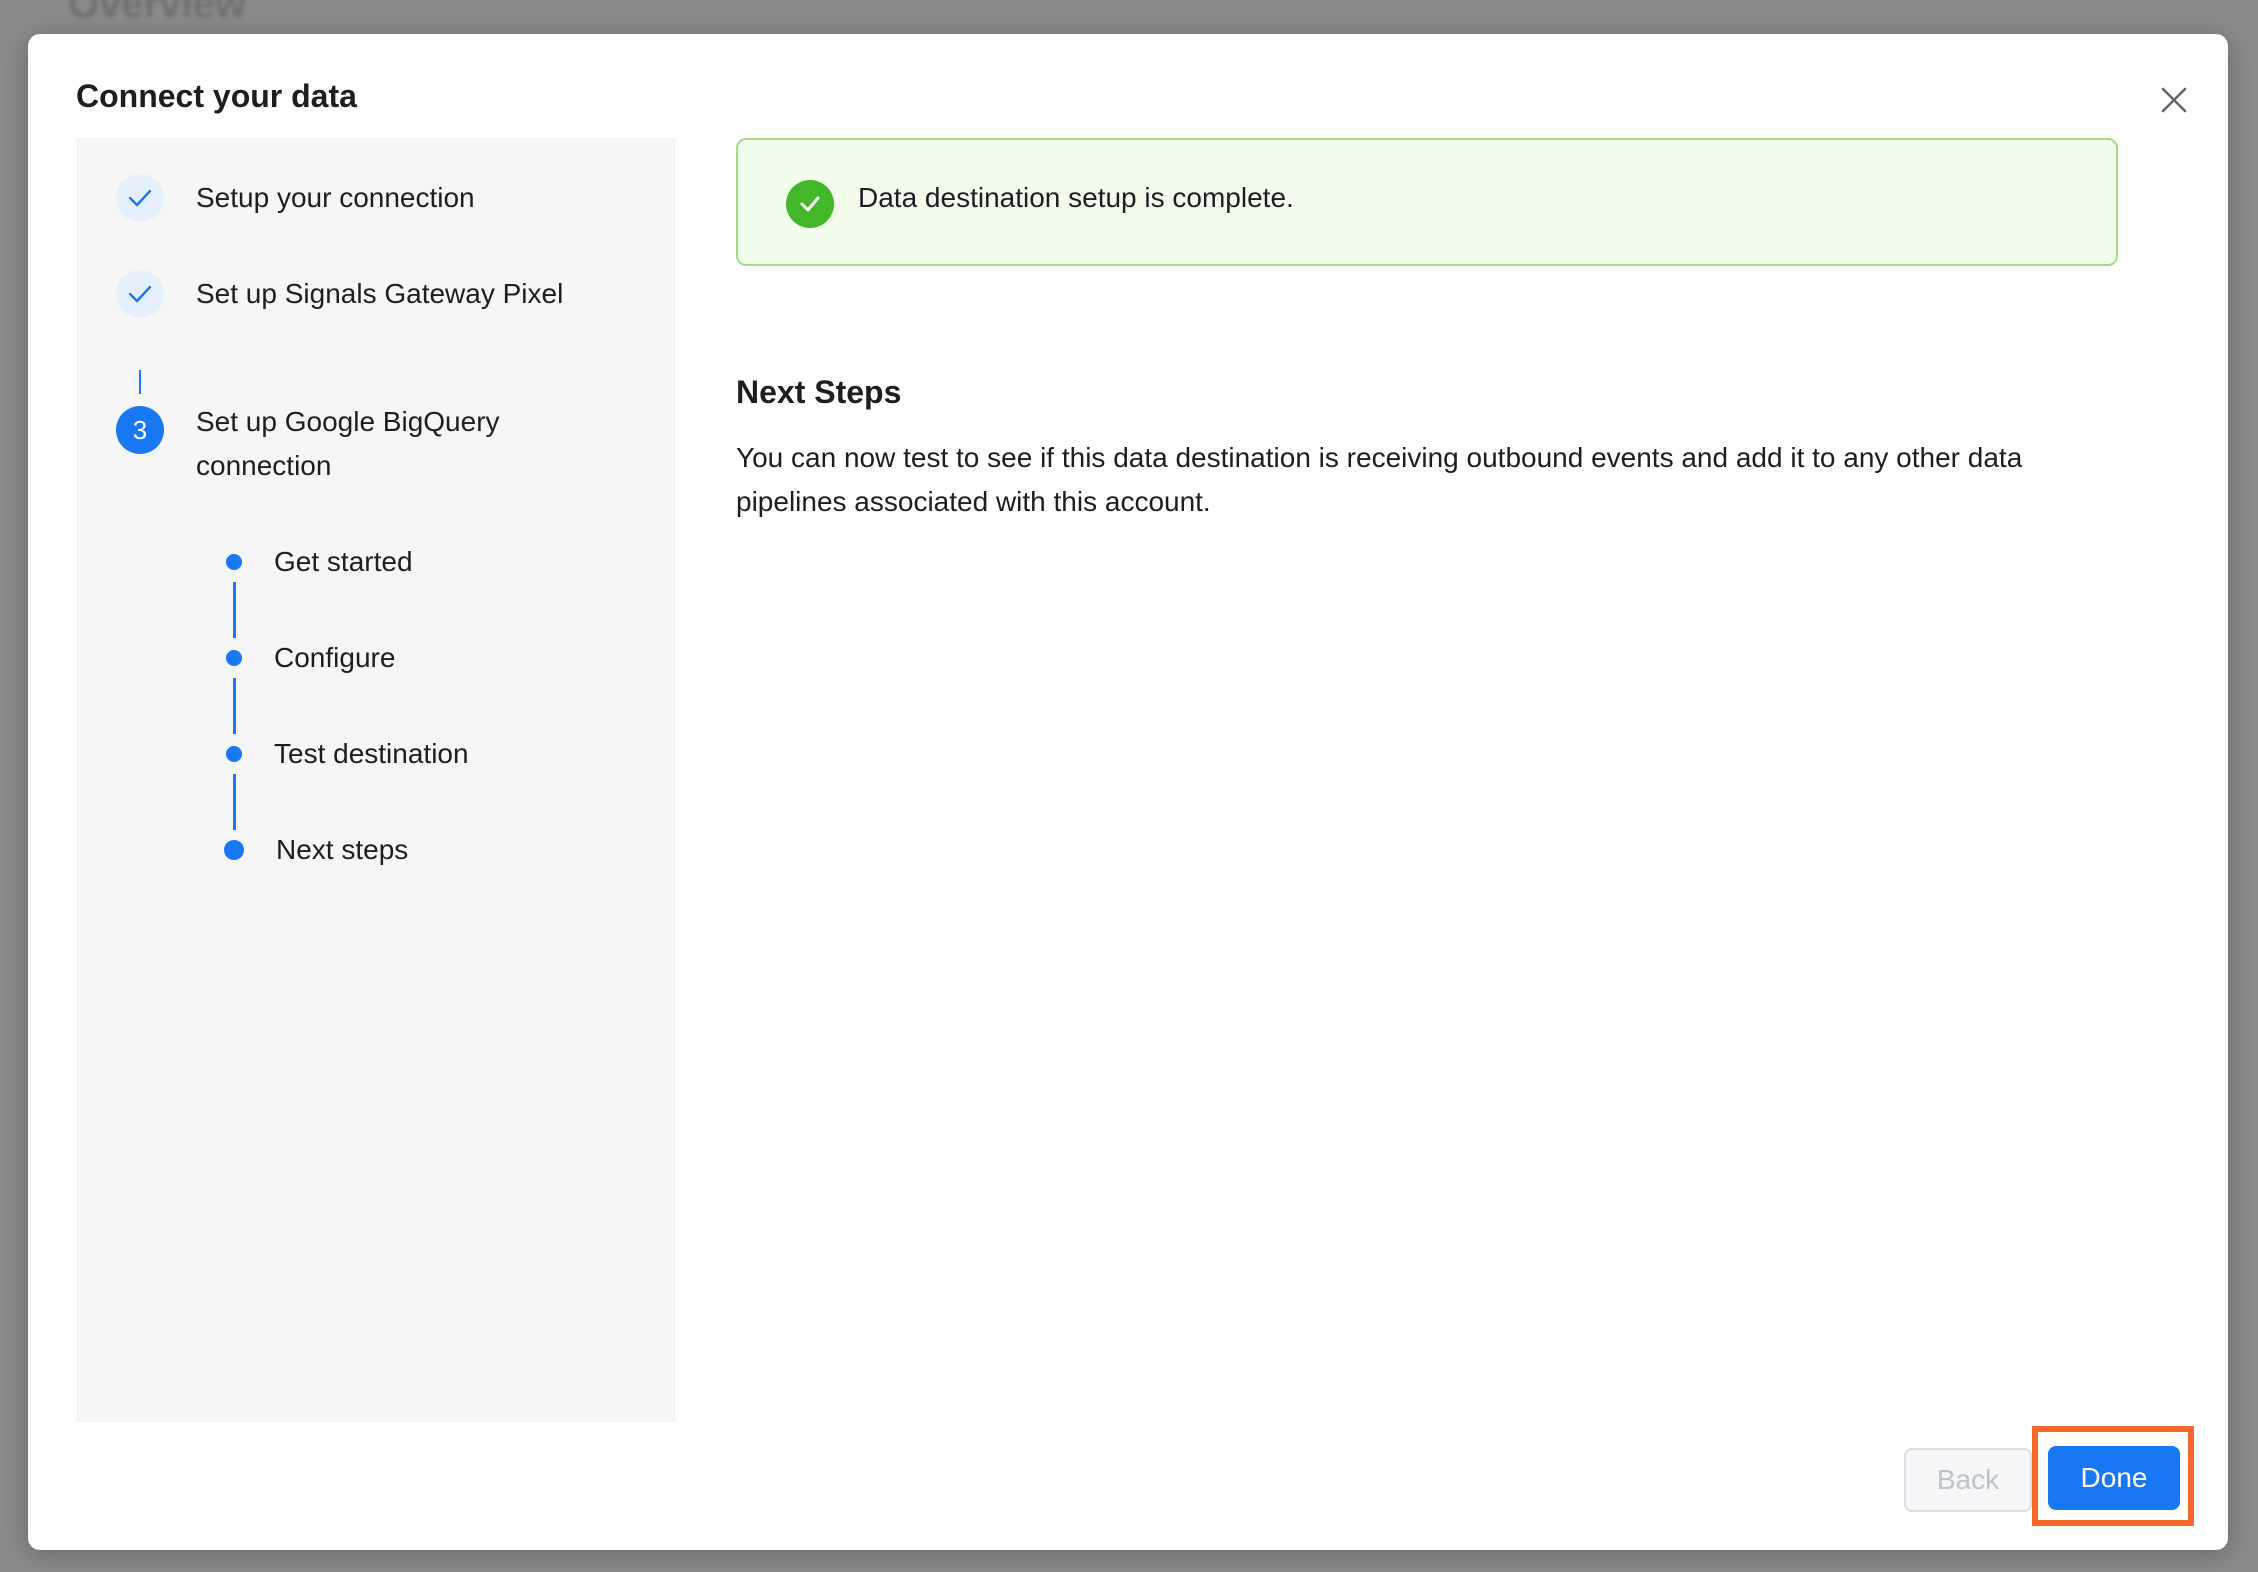  Describe the element at coordinates (140, 382) in the screenshot. I see `step-connector` at that location.